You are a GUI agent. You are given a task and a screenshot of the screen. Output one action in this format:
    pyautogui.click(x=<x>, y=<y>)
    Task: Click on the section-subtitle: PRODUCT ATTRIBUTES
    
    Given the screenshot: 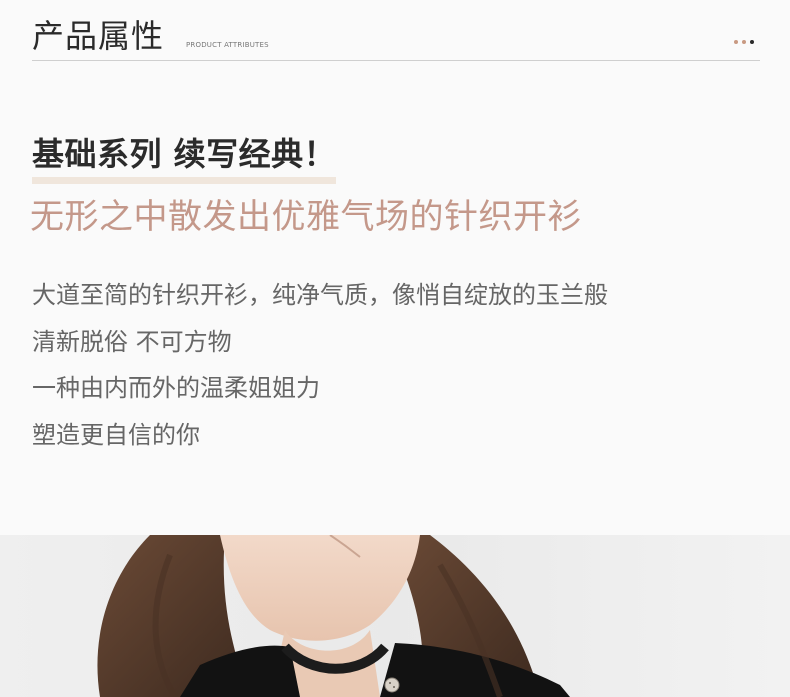 What is the action you would take?
    pyautogui.click(x=227, y=45)
    